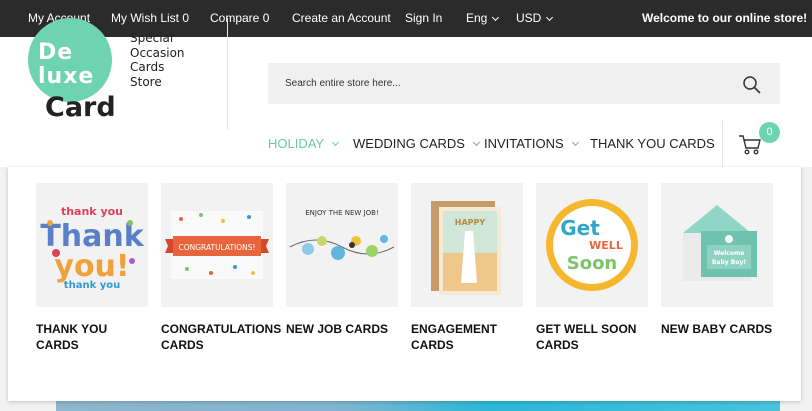  I want to click on nav-item-holiday: HOLIDAY, so click(304, 143).